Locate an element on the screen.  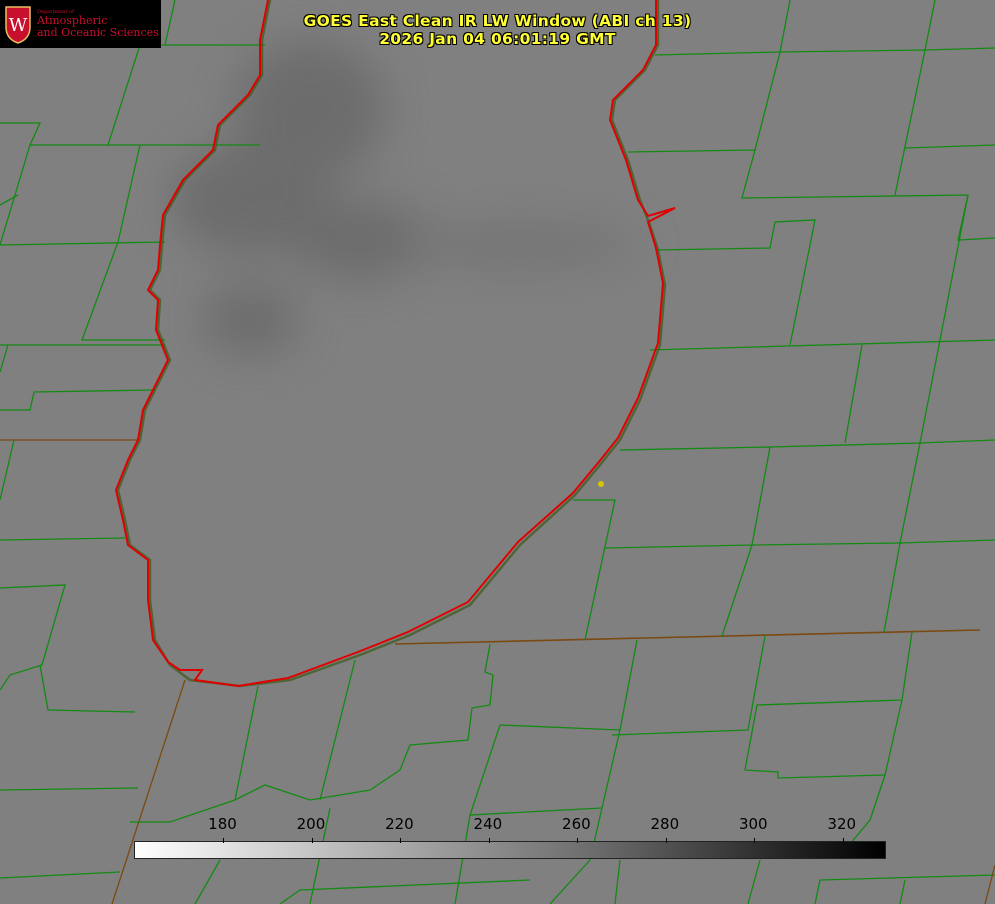
colorbar-tick-label: 320 is located at coordinates (842, 824).